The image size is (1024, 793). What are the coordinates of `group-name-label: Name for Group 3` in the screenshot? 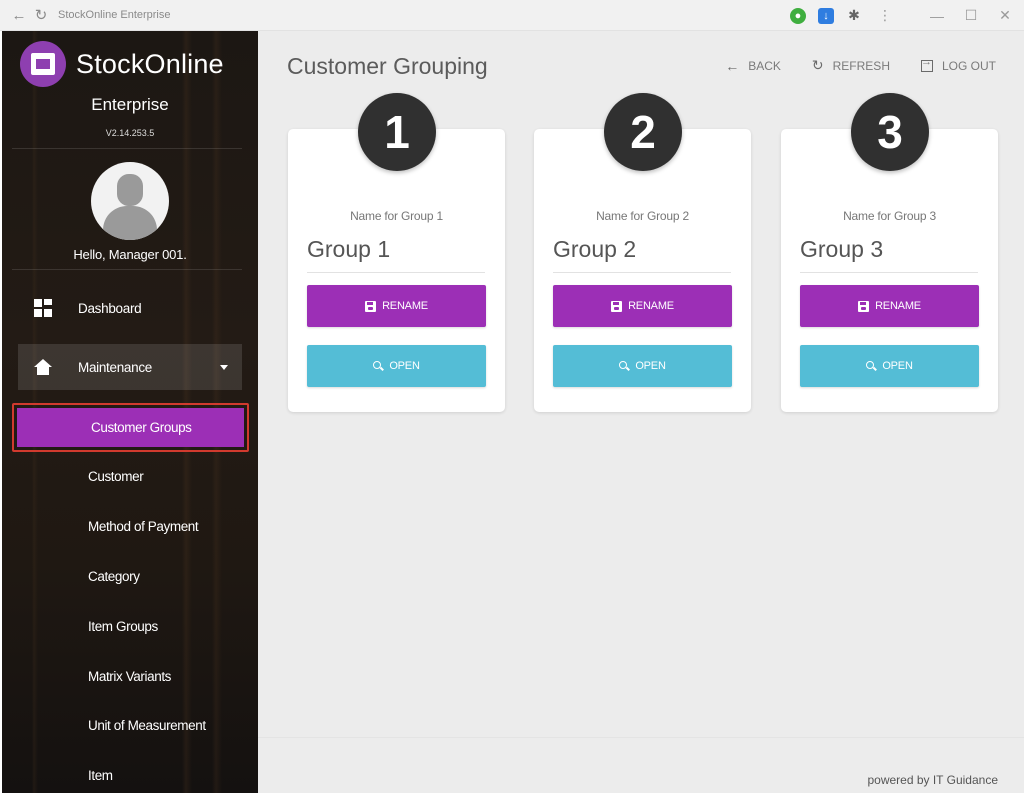 It's located at (889, 216).